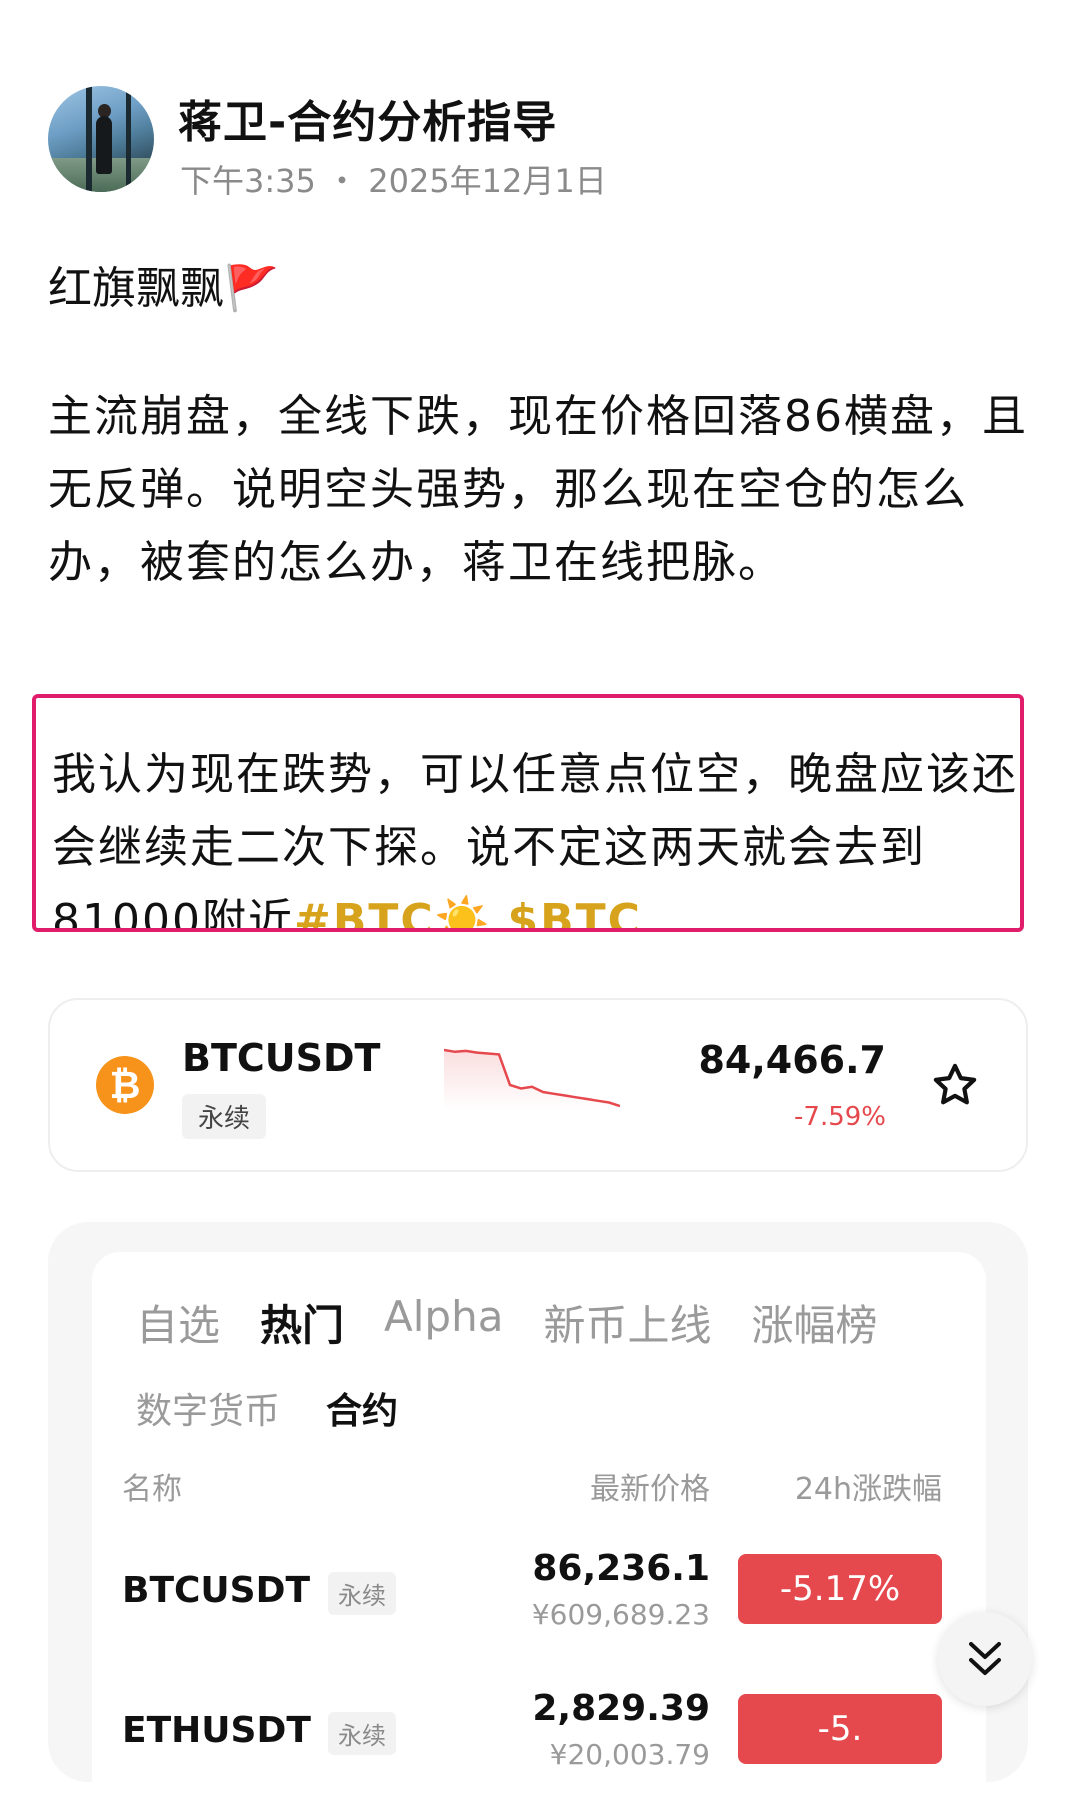  I want to click on column-header-name: 名称, so click(152, 1489).